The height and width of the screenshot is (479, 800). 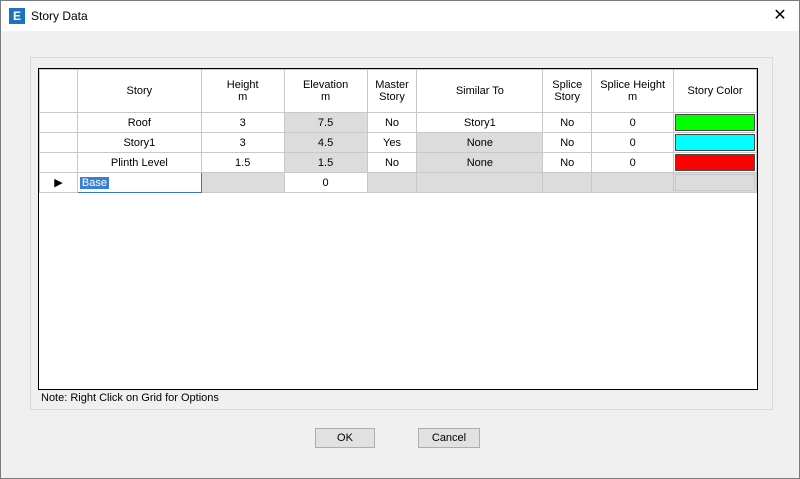 I want to click on grid-note: Note: Right Click on Grid for Options, so click(x=130, y=398).